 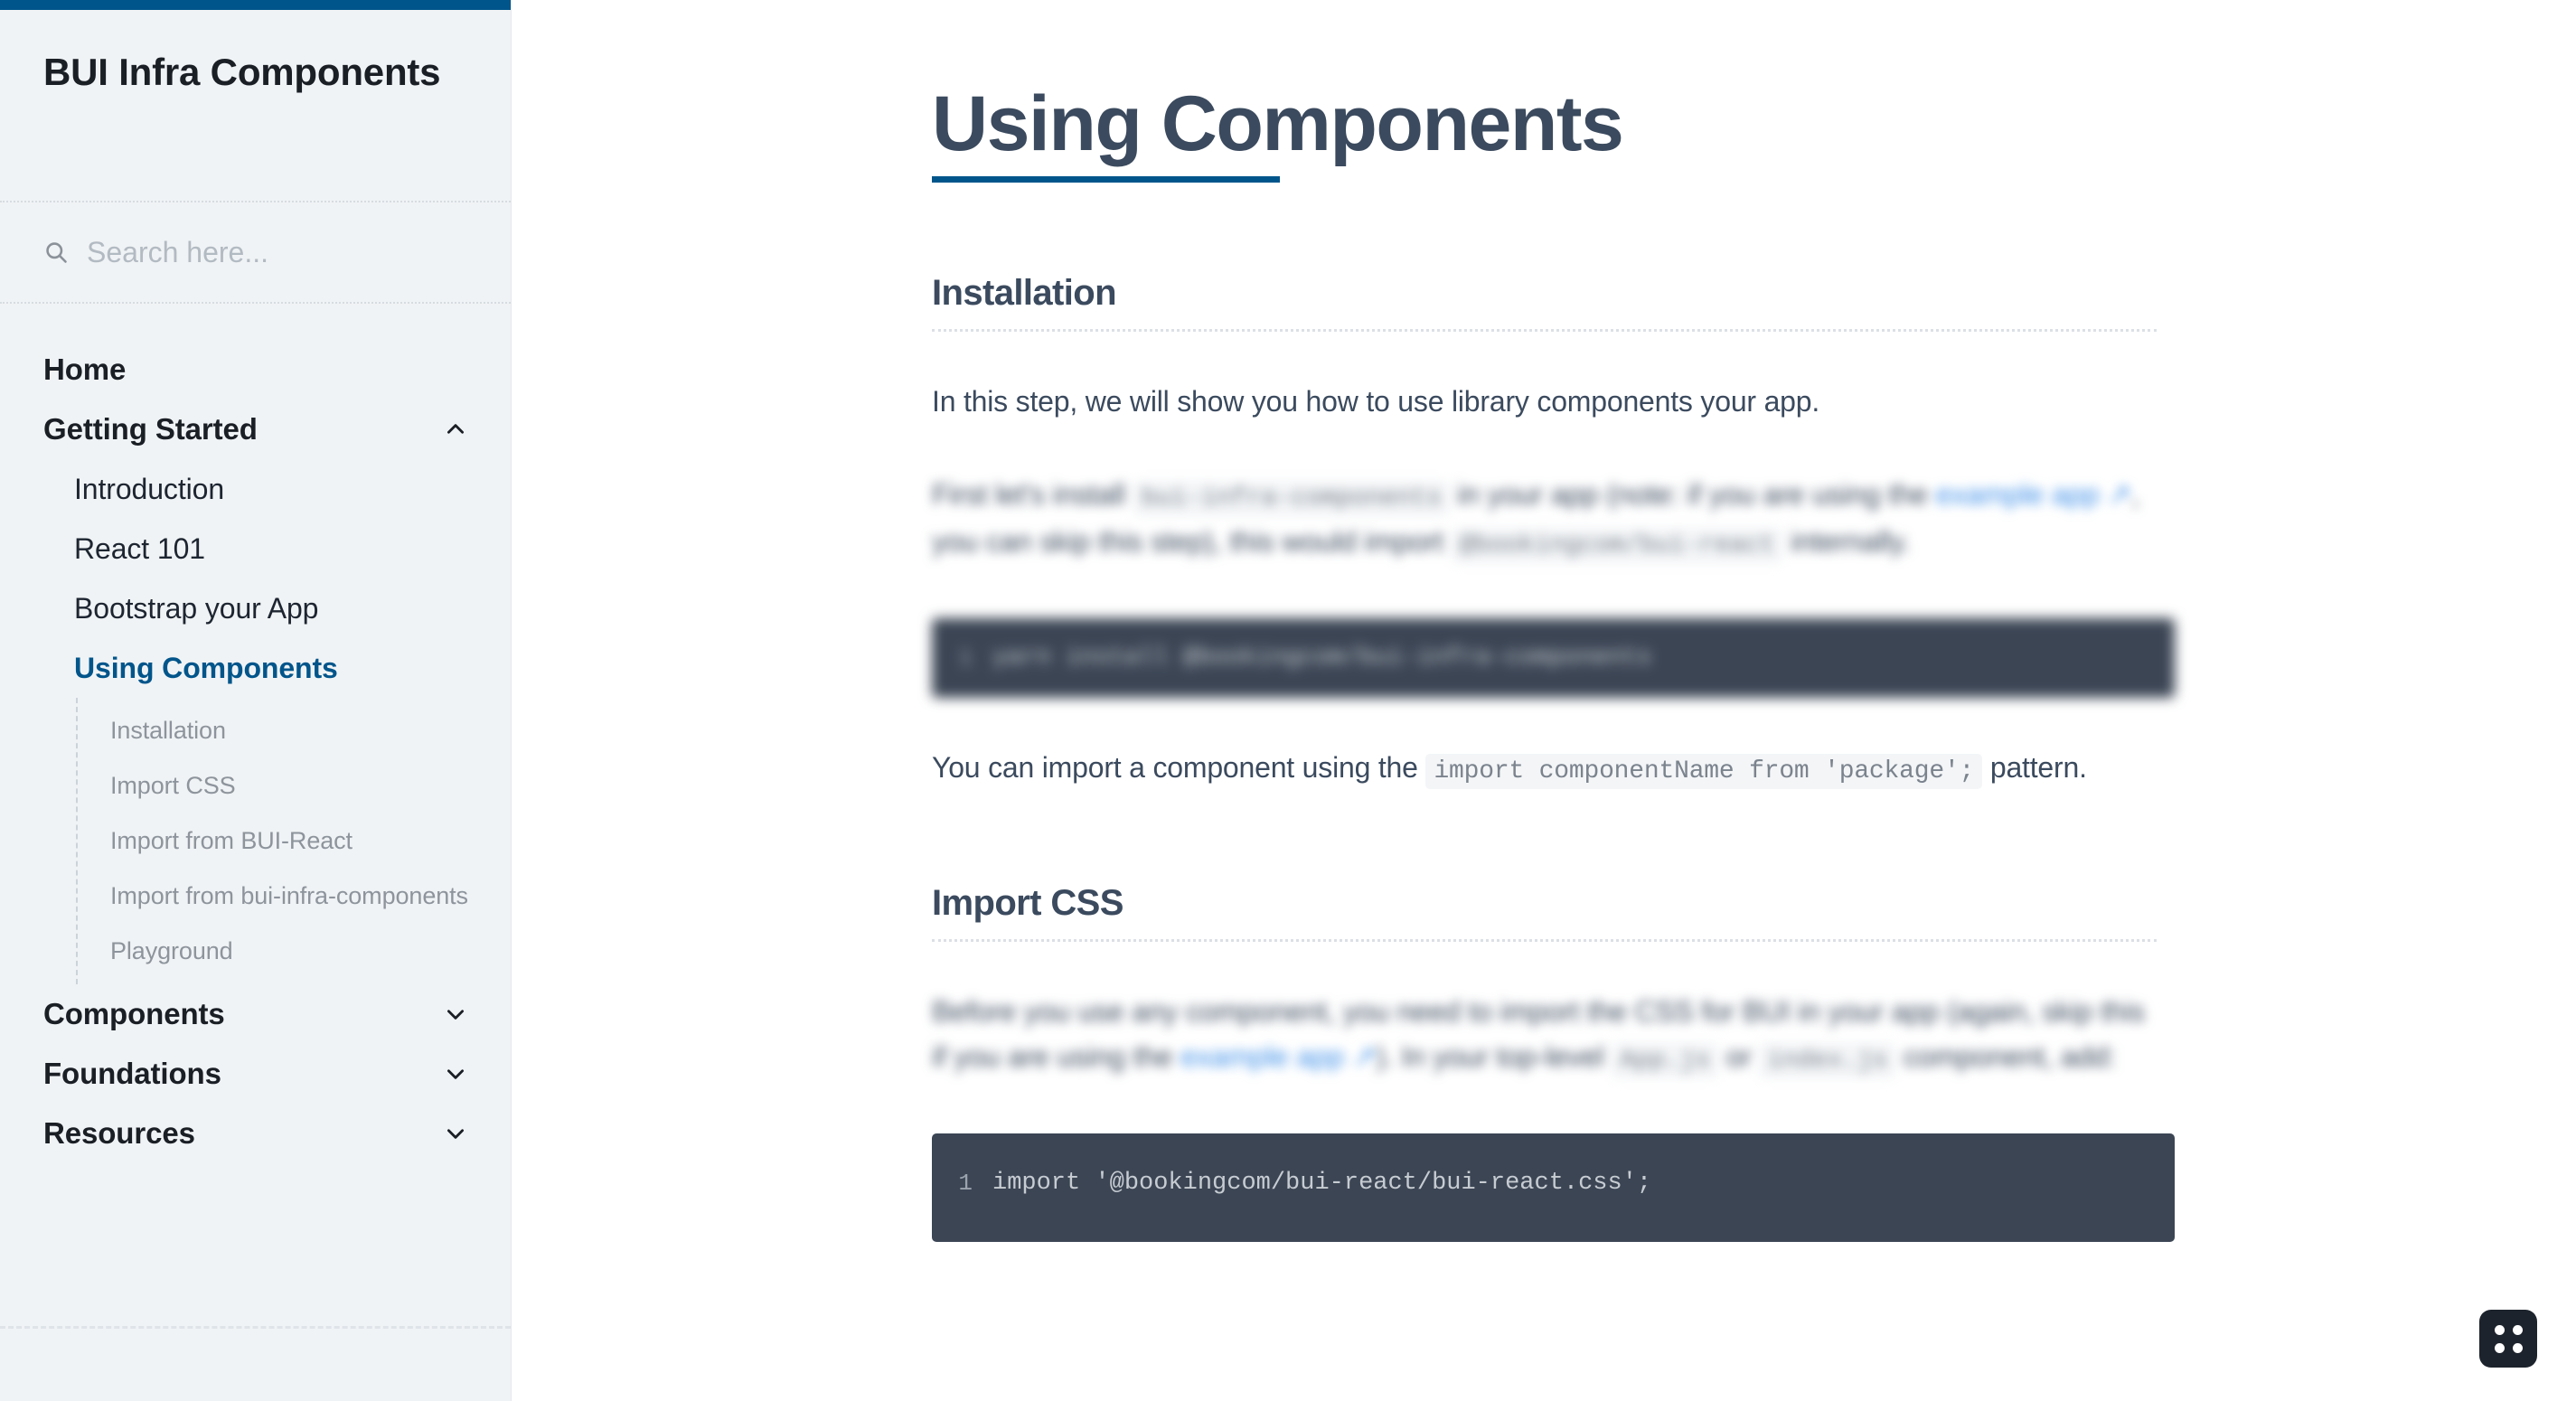 What do you see at coordinates (171, 951) in the screenshot?
I see `sidebar-item-playground-label: Playground` at bounding box center [171, 951].